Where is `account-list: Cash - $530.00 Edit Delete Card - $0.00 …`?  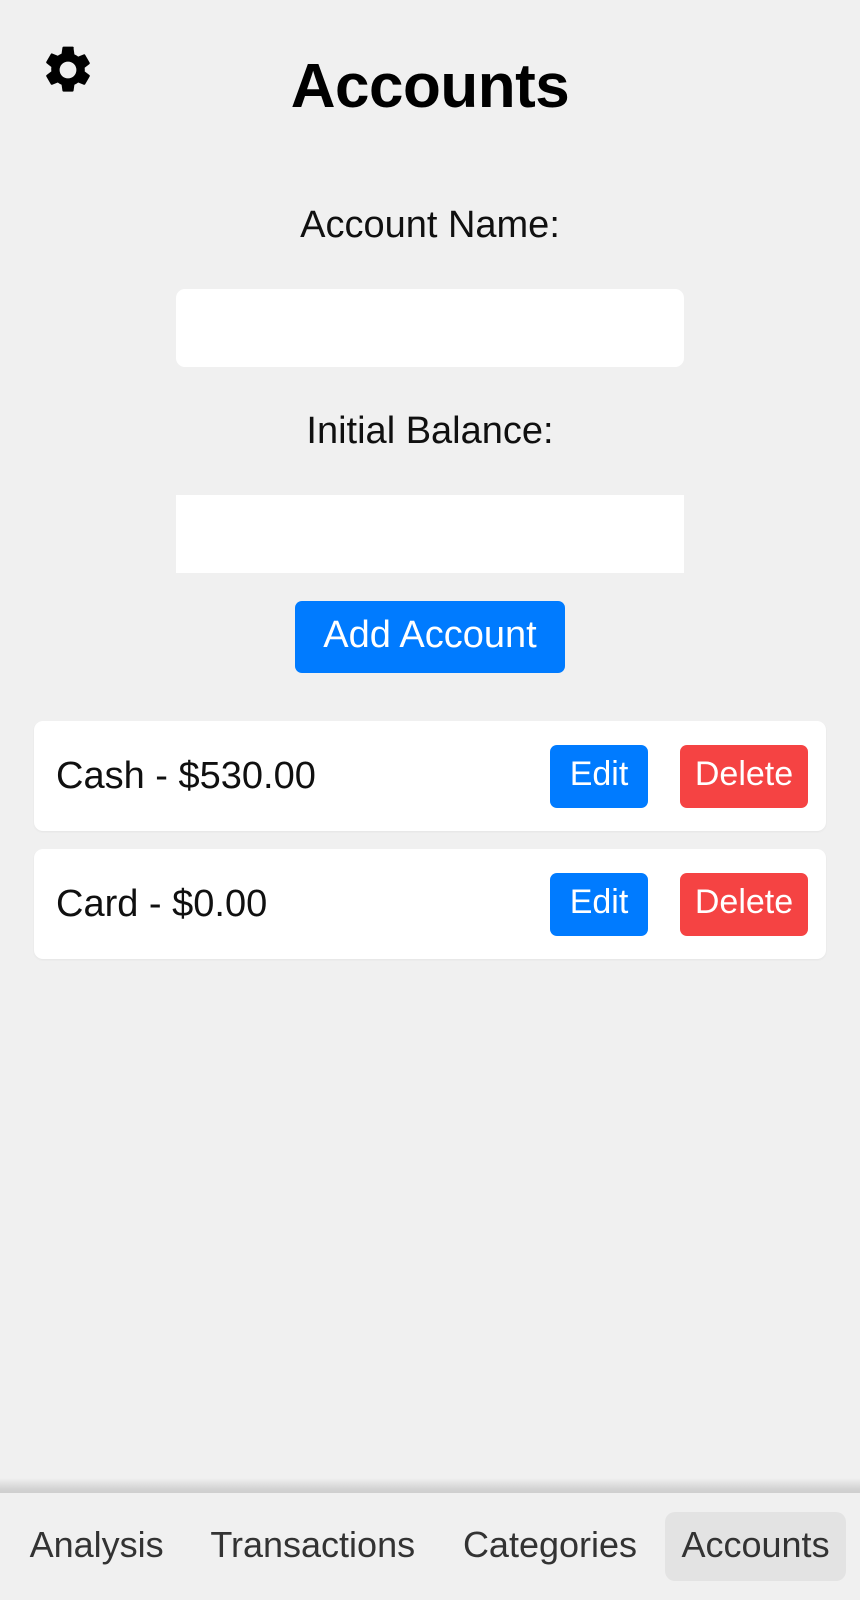 account-list: Cash - $530.00 Edit Delete Card - $0.00 … is located at coordinates (430, 840).